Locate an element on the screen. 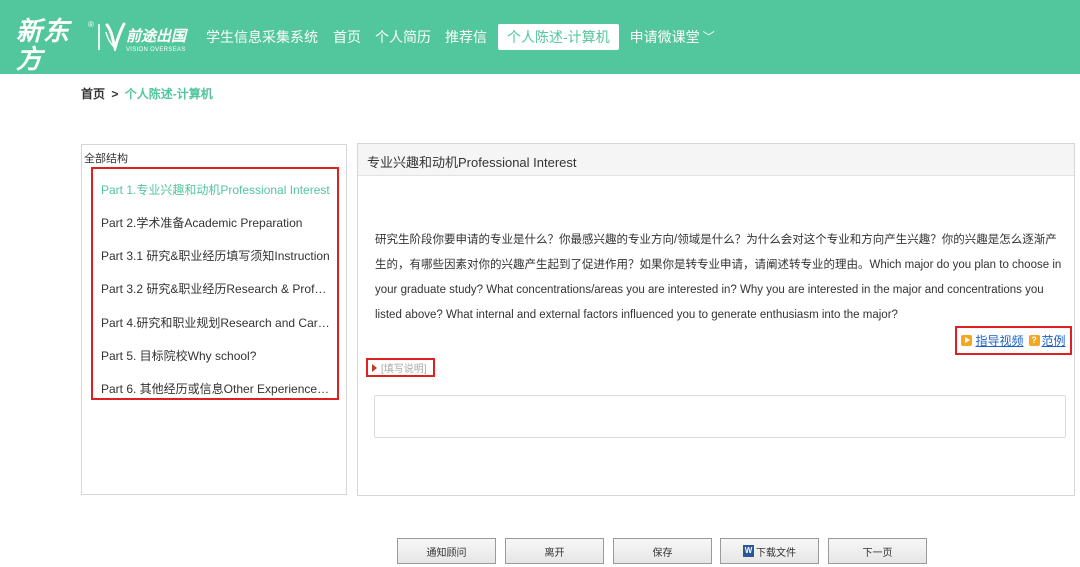 The image size is (1080, 567). fill-instructions-toggle: [填写说明] is located at coordinates (400, 367).